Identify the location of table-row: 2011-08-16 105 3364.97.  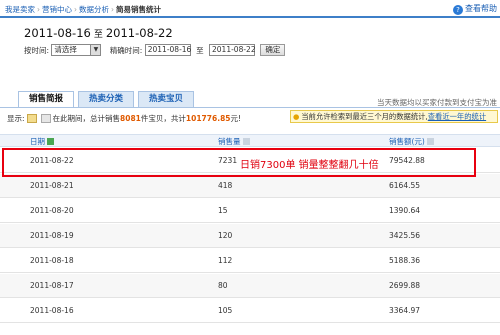
(250, 311).